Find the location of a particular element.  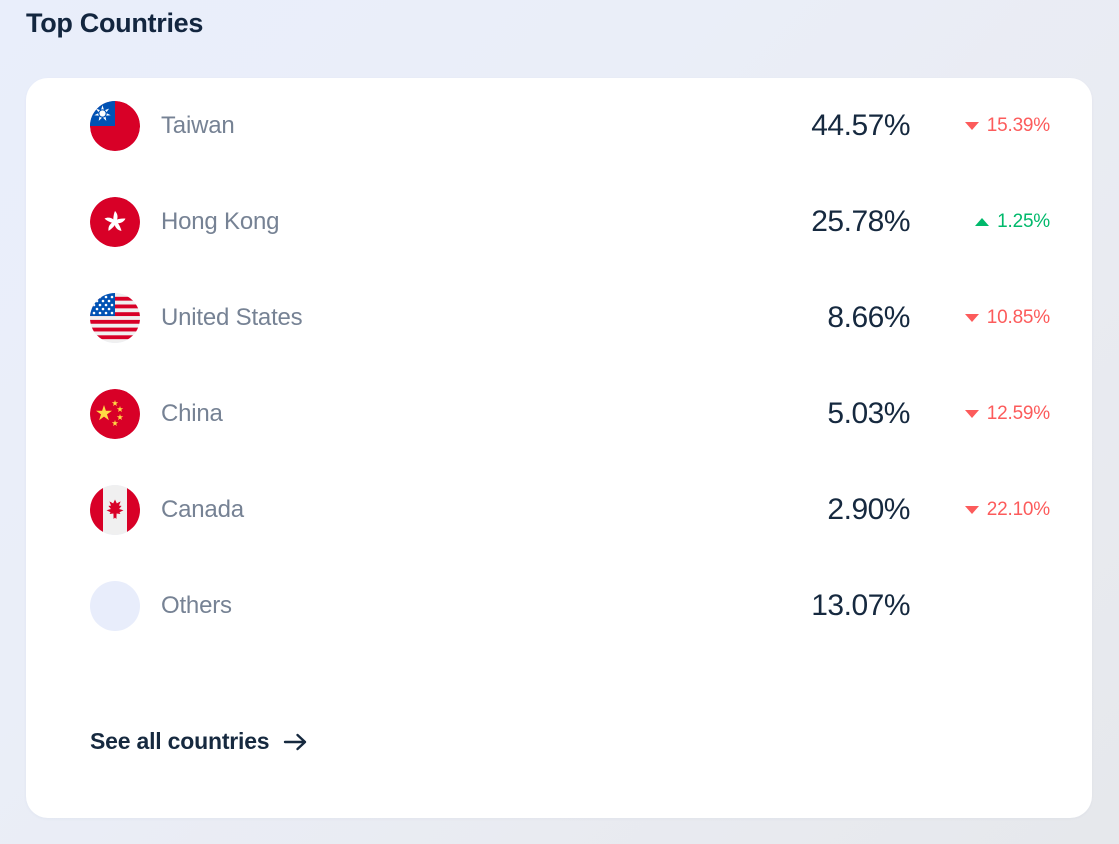

country-delta: 10.85% is located at coordinates (990, 318).